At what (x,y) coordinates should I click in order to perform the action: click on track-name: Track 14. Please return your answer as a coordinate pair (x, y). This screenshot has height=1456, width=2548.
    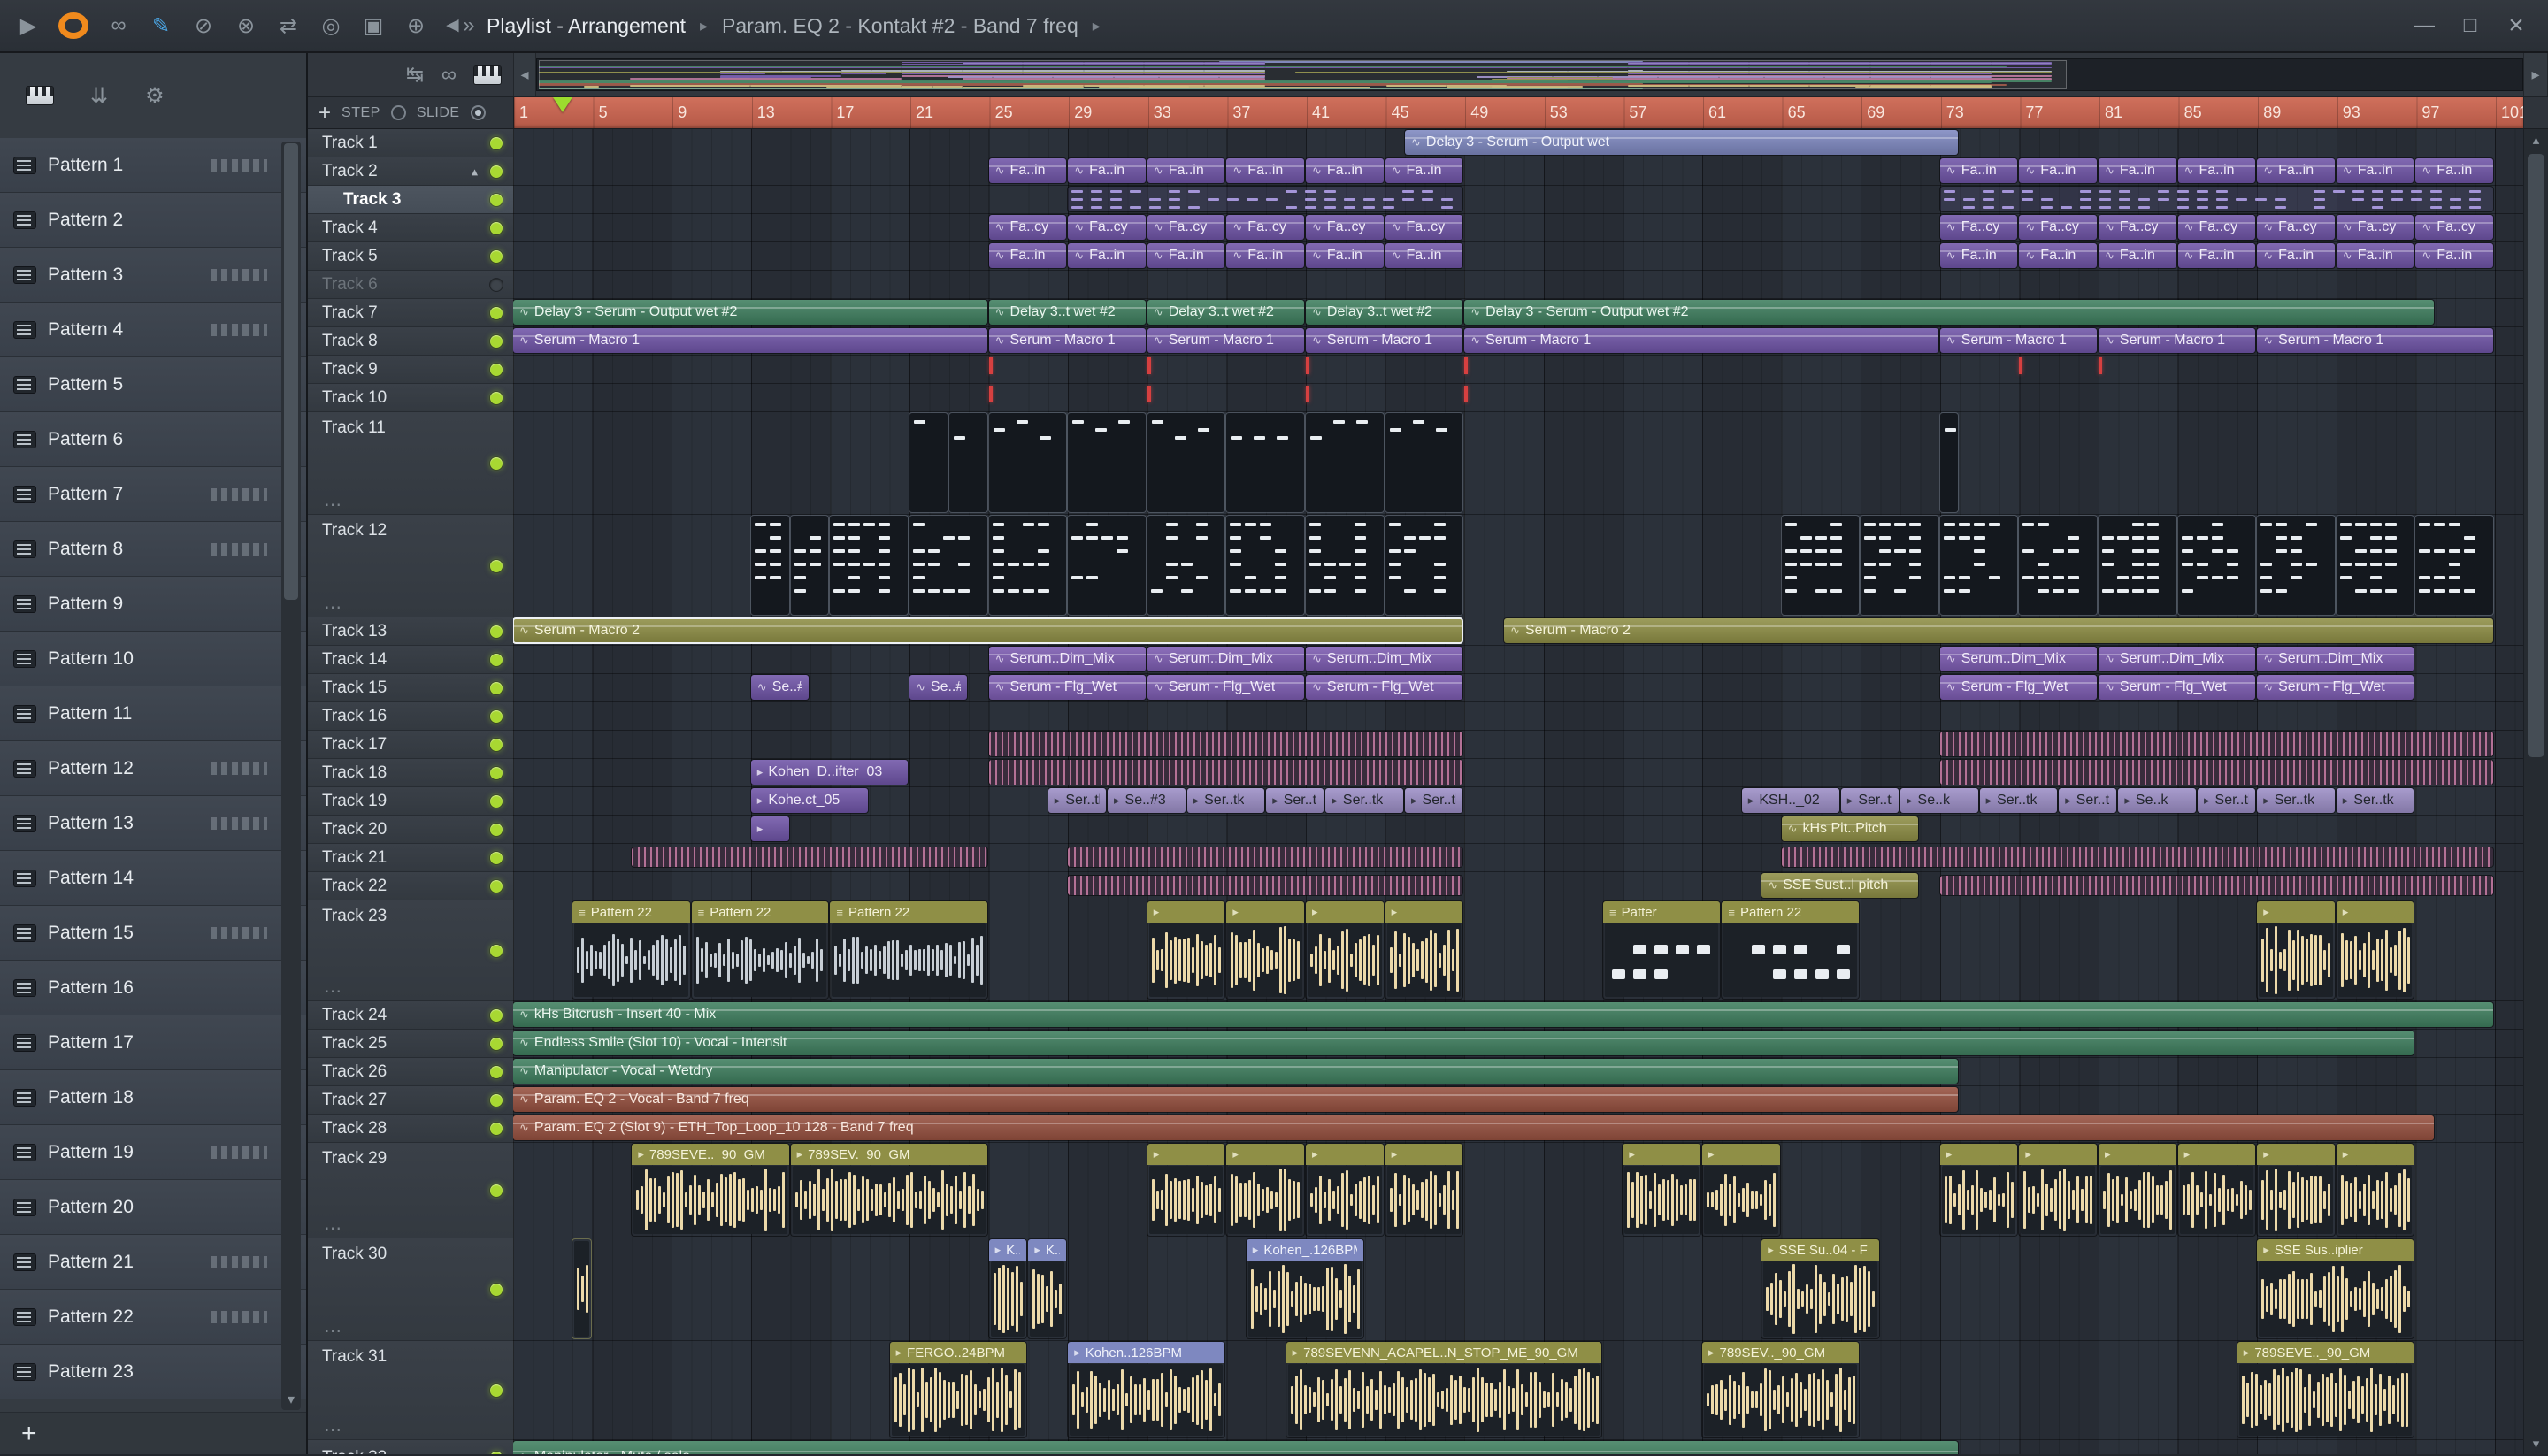
    Looking at the image, I should click on (347, 660).